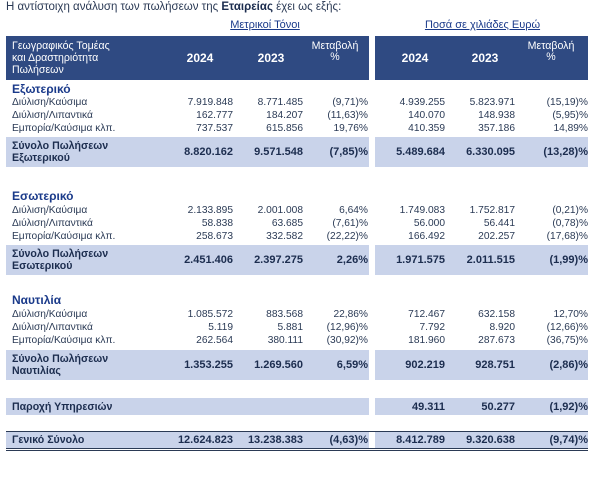 The width and height of the screenshot is (600, 477). What do you see at coordinates (502, 327) in the screenshot?
I see `cell-euro-2023: 8.920` at bounding box center [502, 327].